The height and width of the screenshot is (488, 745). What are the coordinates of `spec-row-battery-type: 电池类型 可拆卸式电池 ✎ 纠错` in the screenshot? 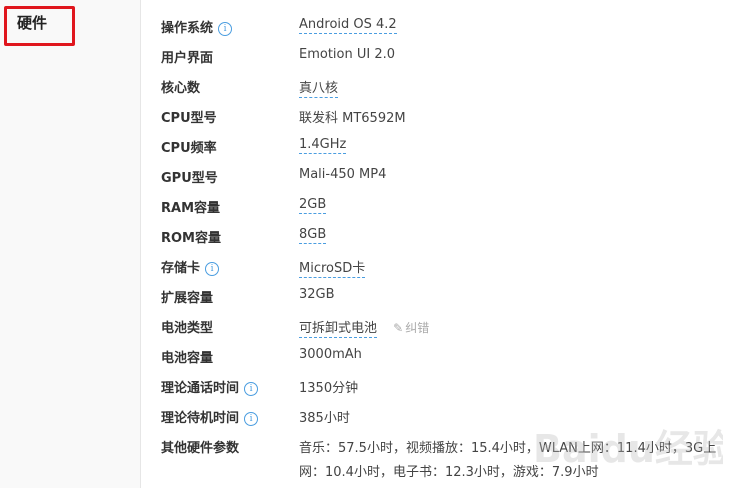 It's located at (453, 327).